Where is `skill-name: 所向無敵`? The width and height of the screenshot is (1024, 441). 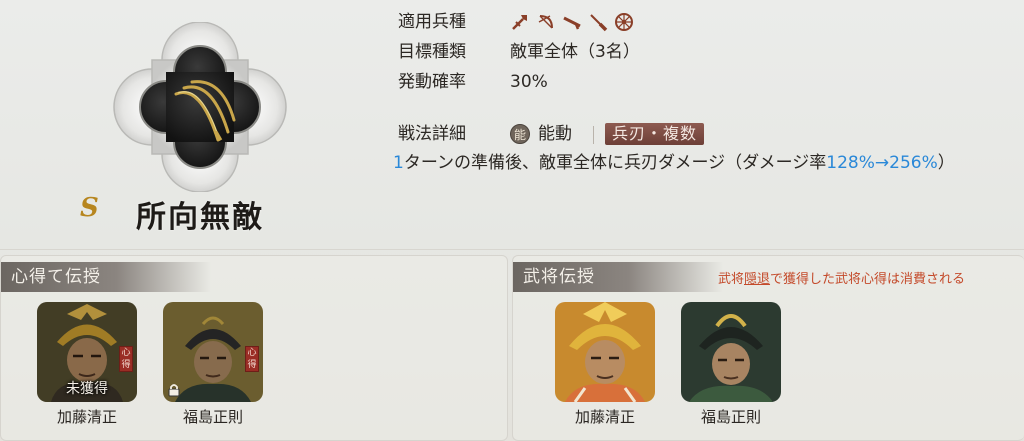
skill-name: 所向無敵 is located at coordinates (200, 217).